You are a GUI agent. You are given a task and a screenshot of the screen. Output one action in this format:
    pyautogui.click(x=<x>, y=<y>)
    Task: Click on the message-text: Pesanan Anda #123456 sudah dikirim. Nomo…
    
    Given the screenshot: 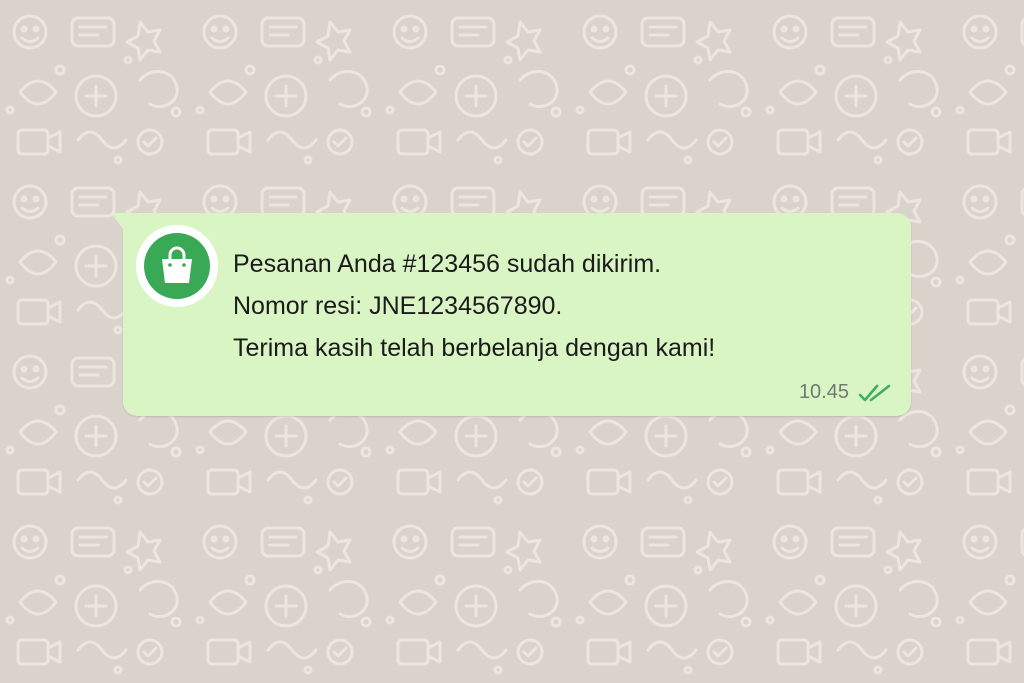 What is the action you would take?
    pyautogui.click(x=562, y=306)
    